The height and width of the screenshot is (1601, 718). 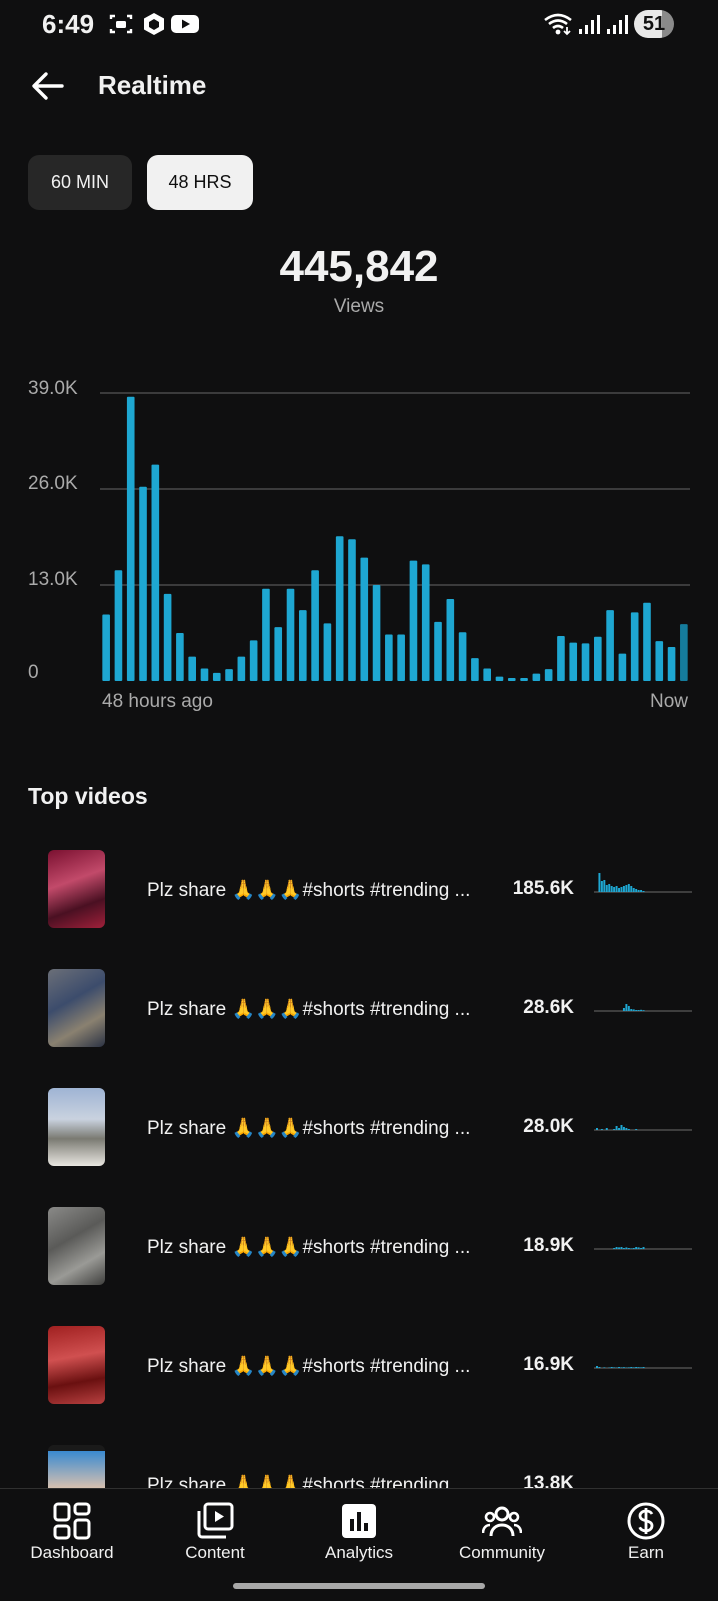 What do you see at coordinates (53, 483) in the screenshot?
I see `y-tick-label: 26.0K` at bounding box center [53, 483].